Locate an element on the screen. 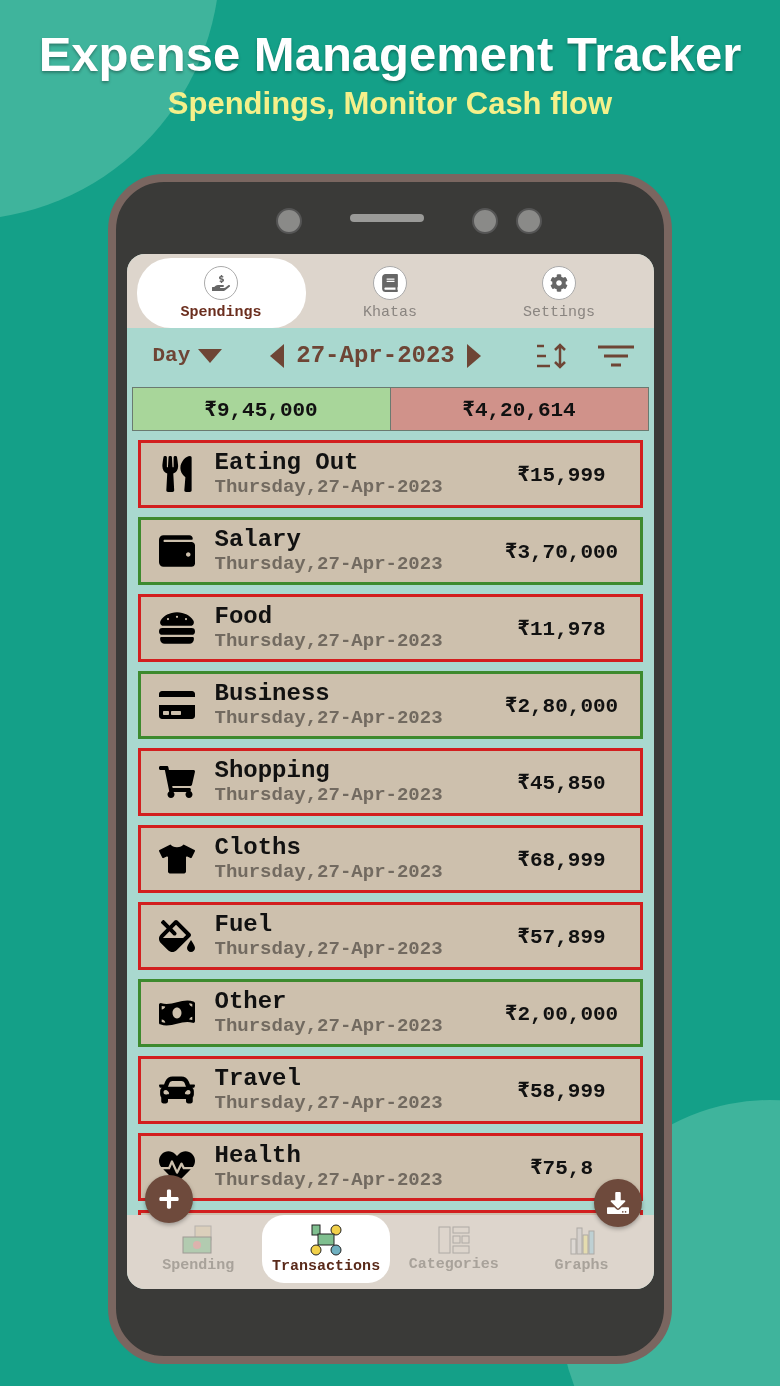 Image resolution: width=780 pixels, height=1386 pixels. transaction-row: Eating Out Thursday,27-Apr-2023 ₹15,999 is located at coordinates (390, 474).